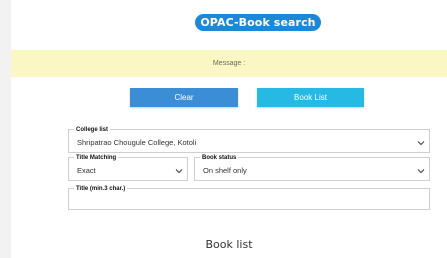 This screenshot has width=447, height=258. I want to click on title-label: Title (min.3 char.), so click(101, 189).